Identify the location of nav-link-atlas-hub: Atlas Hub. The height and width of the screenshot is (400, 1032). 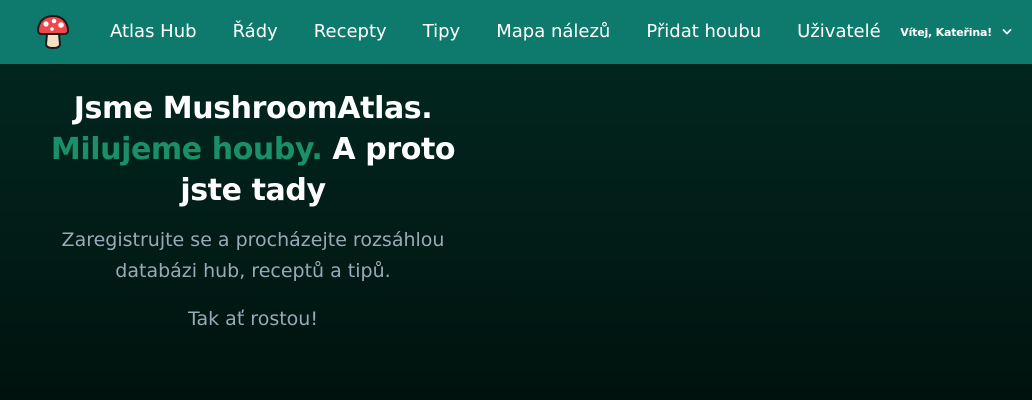
(153, 32).